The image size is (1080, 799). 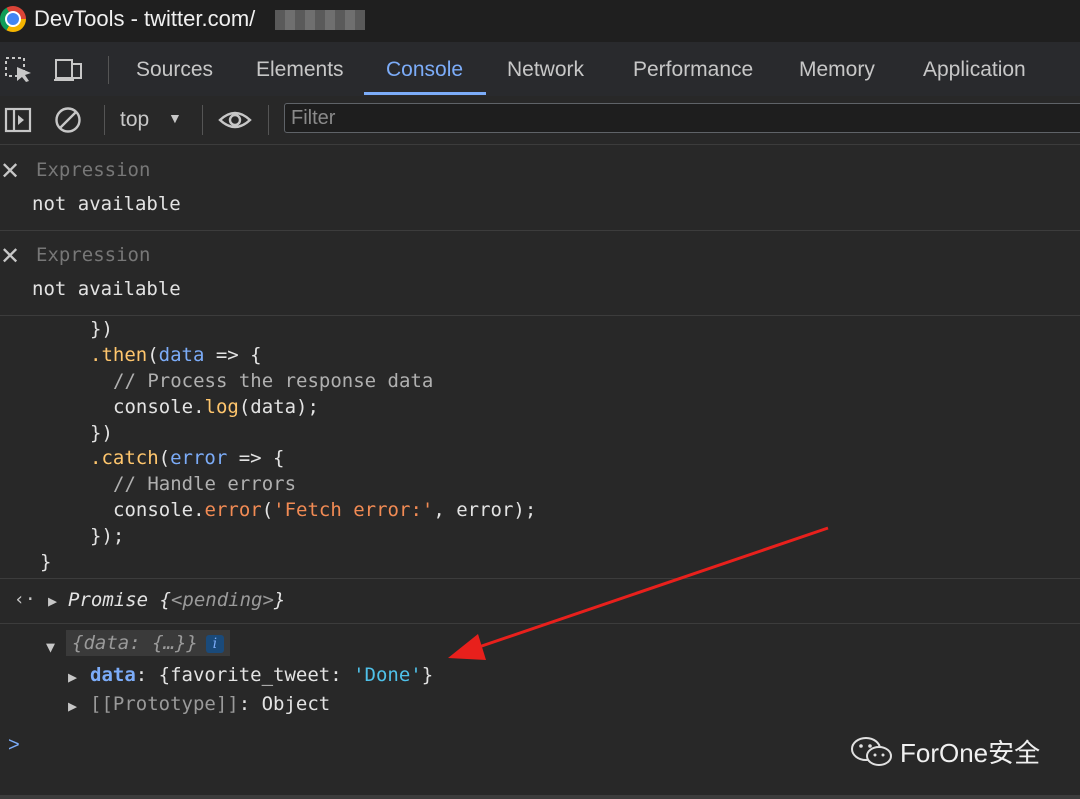 I want to click on watermark-text: ForOne安全, so click(x=970, y=753).